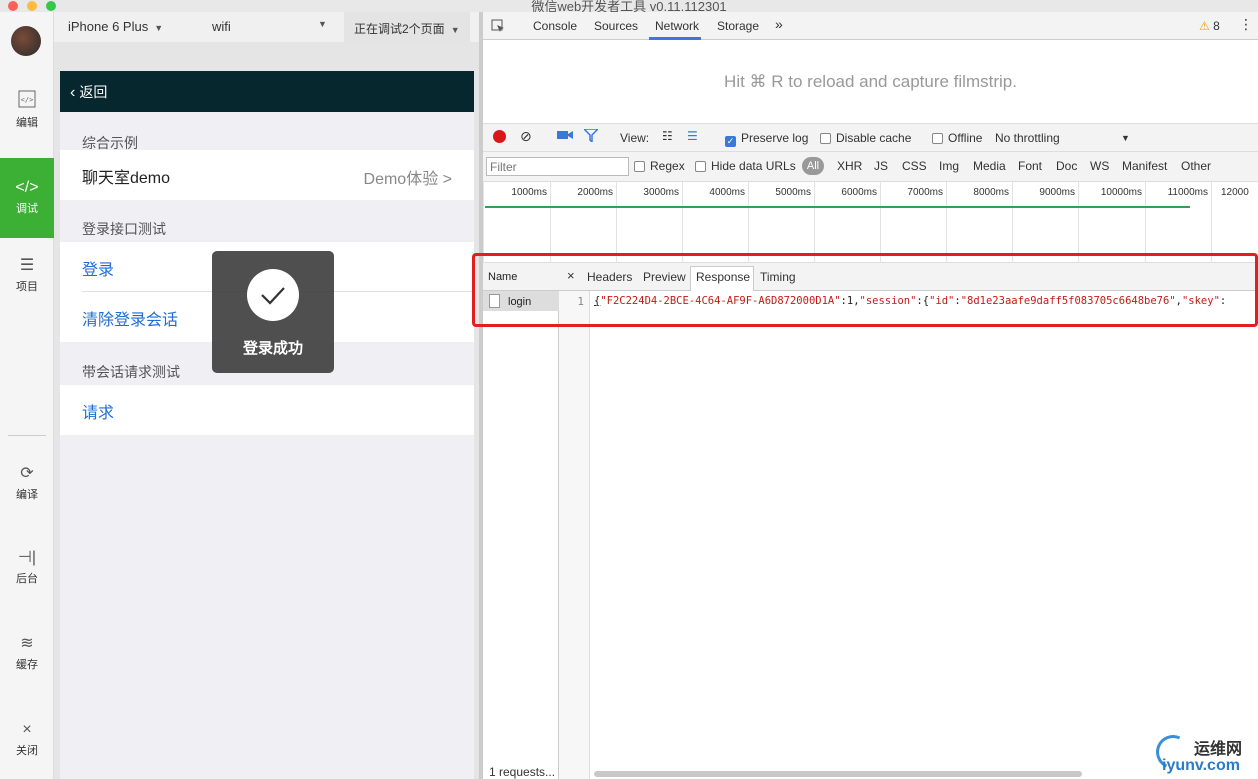 The image size is (1258, 779). I want to click on tab-console: Console, so click(555, 26).